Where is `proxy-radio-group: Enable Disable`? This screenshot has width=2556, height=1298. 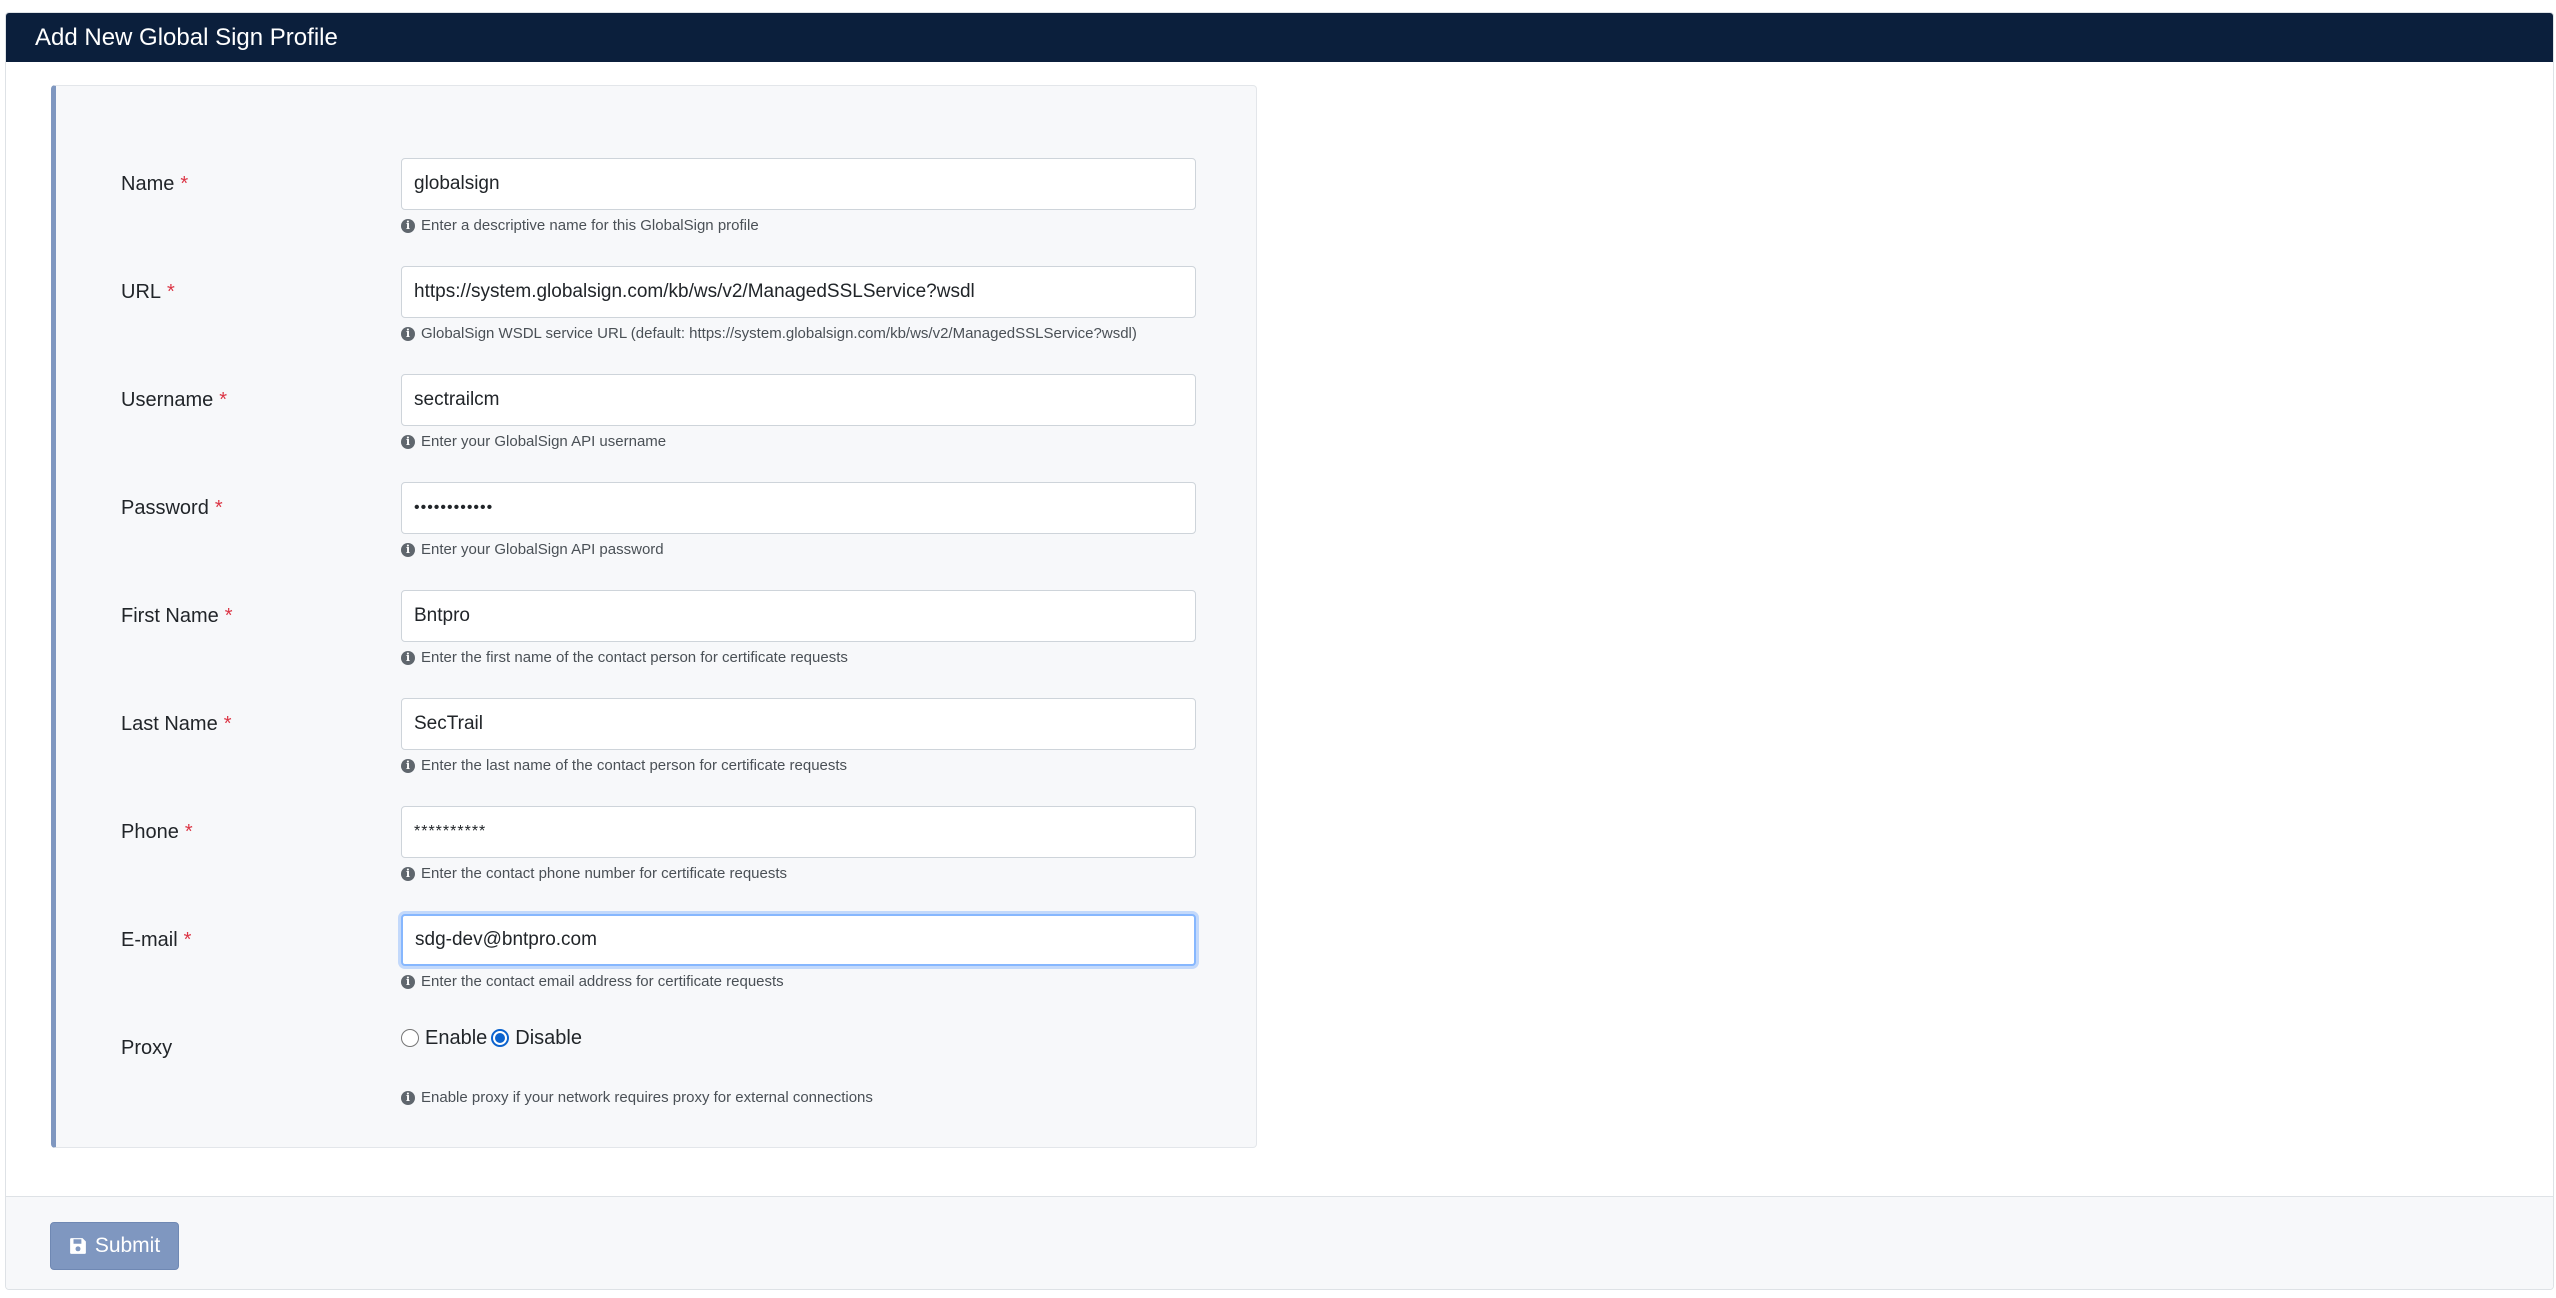
proxy-radio-group: Enable Disable is located at coordinates (493, 1038).